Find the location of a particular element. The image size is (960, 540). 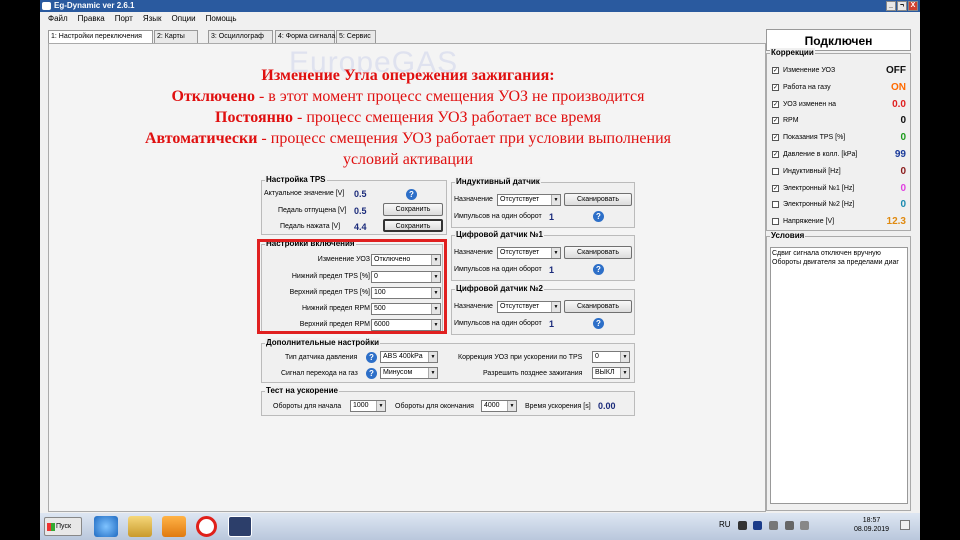

correction-value: 0 is located at coordinates (903, 121).